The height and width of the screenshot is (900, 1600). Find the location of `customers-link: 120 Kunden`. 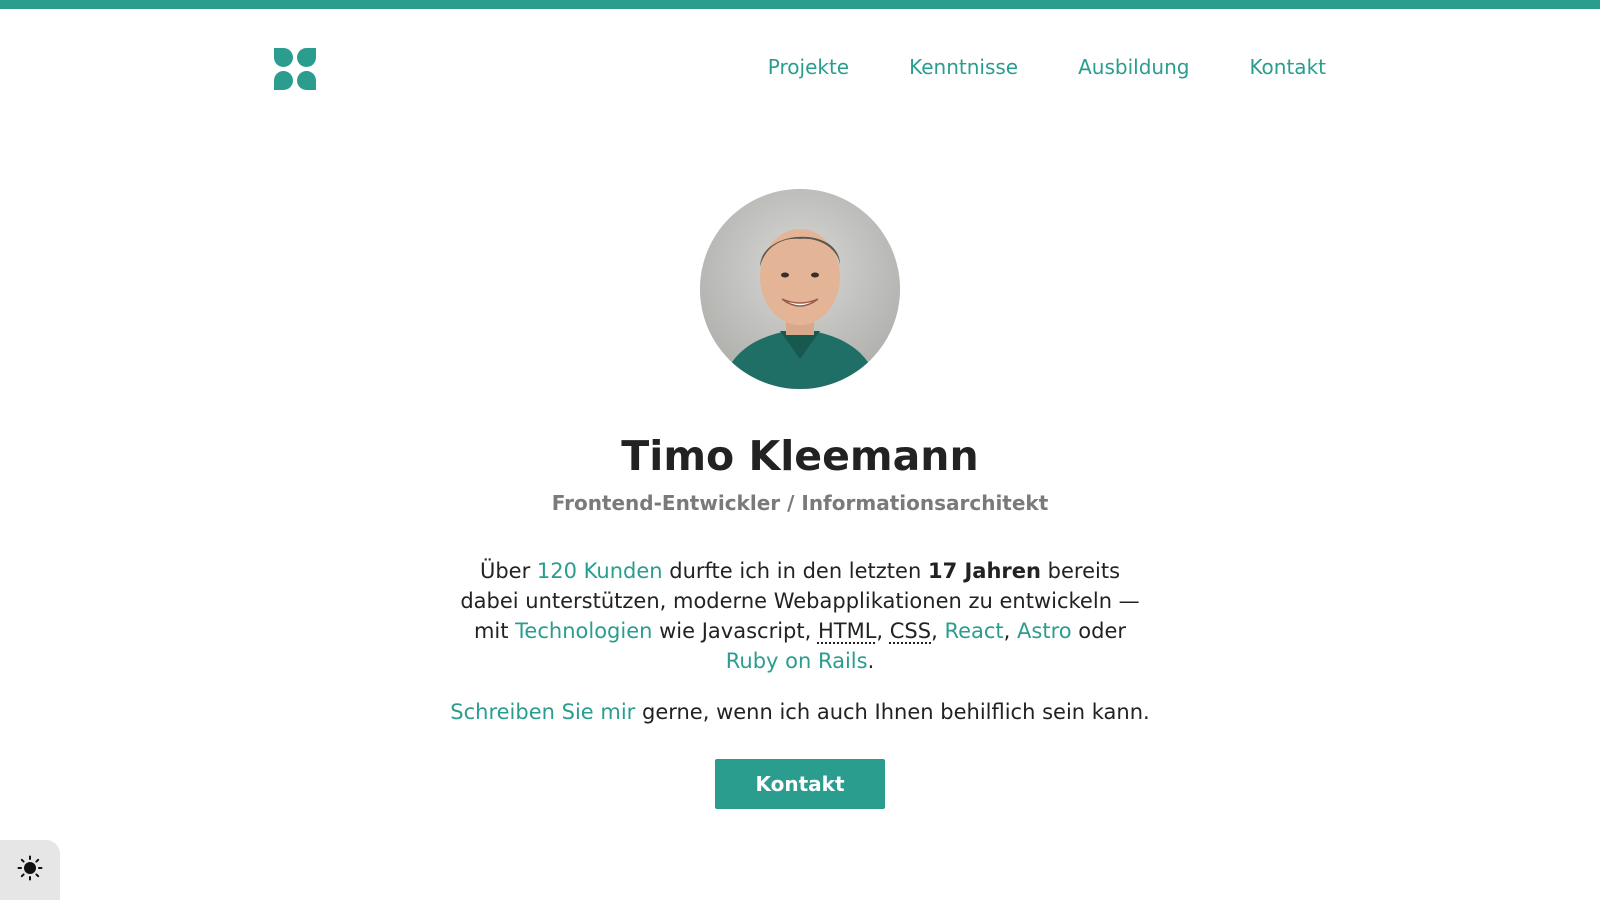

customers-link: 120 Kunden is located at coordinates (600, 571).